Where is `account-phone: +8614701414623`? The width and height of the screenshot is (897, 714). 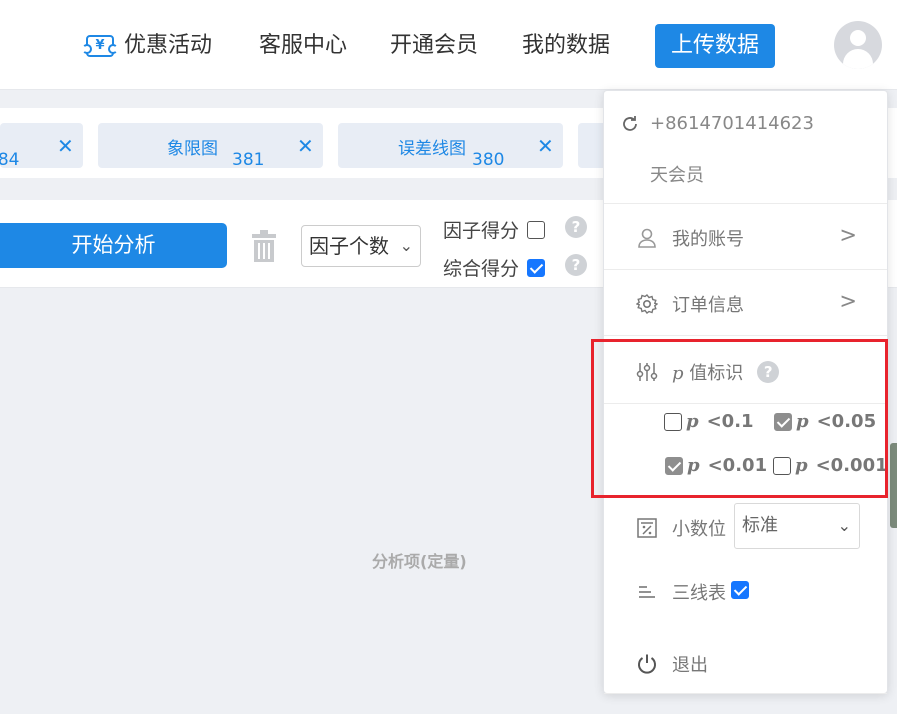 account-phone: +8614701414623 is located at coordinates (732, 123).